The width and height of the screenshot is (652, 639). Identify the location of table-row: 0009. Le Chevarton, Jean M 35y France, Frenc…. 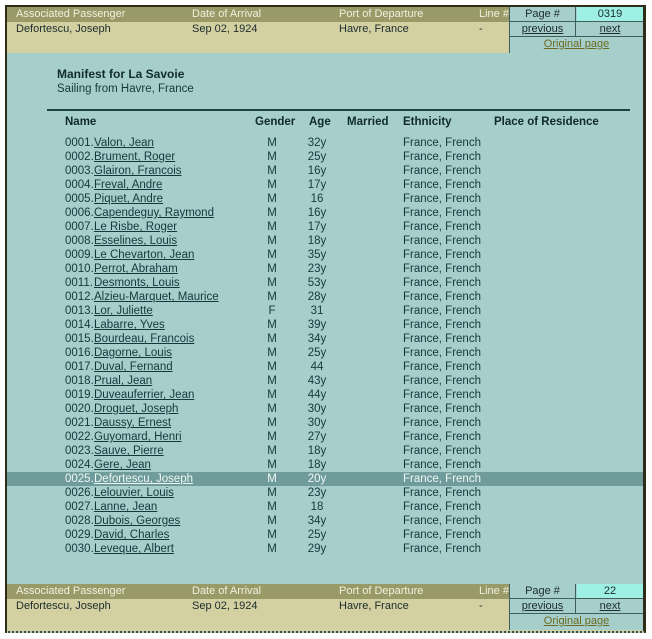
(325, 255).